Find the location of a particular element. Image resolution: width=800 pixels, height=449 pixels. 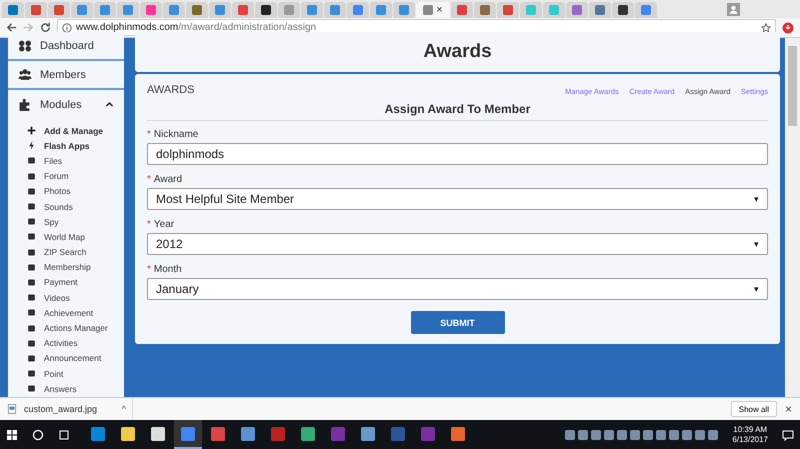

info-icon is located at coordinates (67, 27).